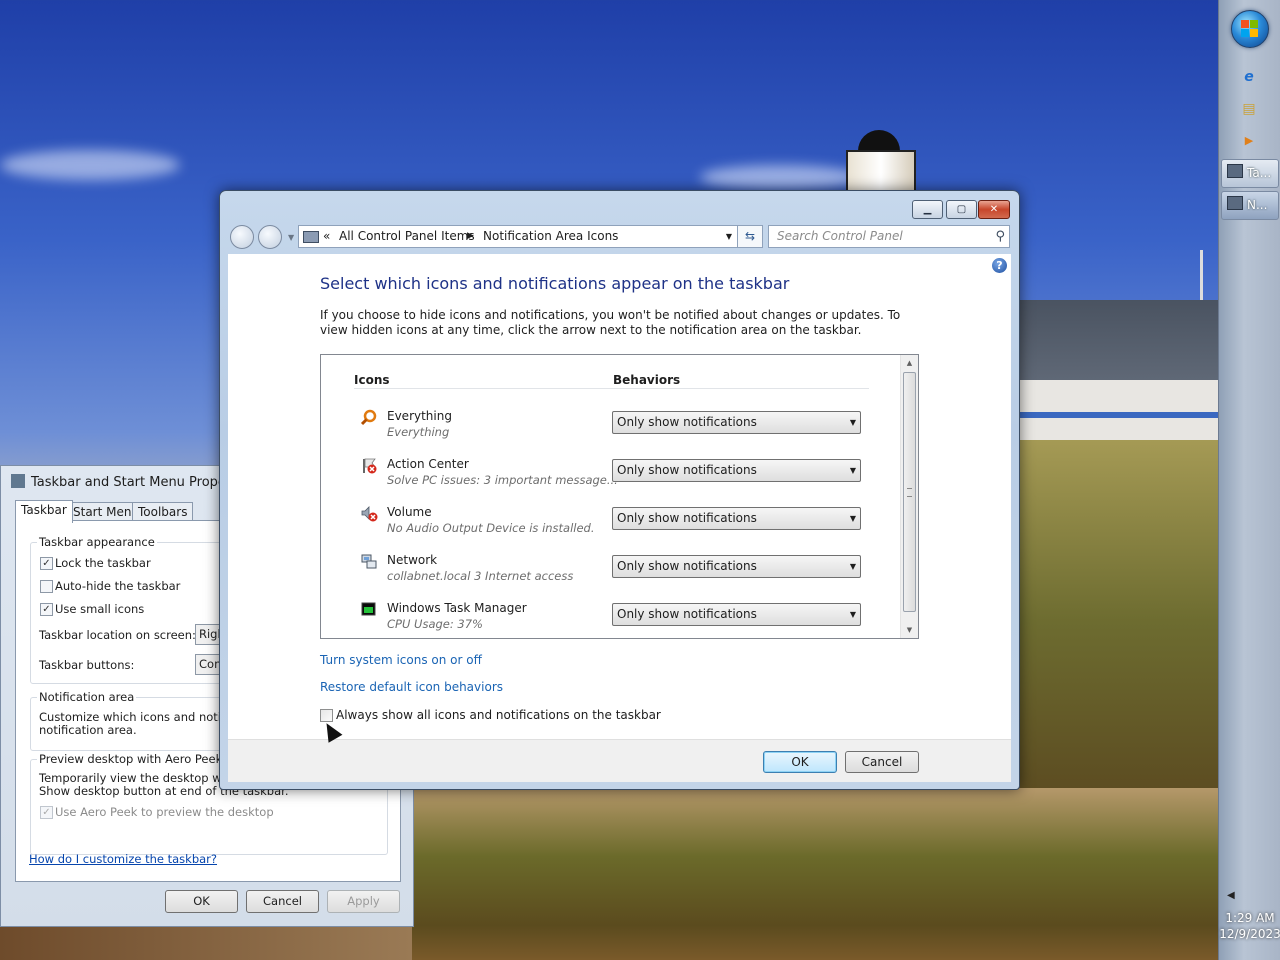 The image size is (1280, 960). Describe the element at coordinates (909, 492) in the screenshot. I see `scrollbar-thumb` at that location.